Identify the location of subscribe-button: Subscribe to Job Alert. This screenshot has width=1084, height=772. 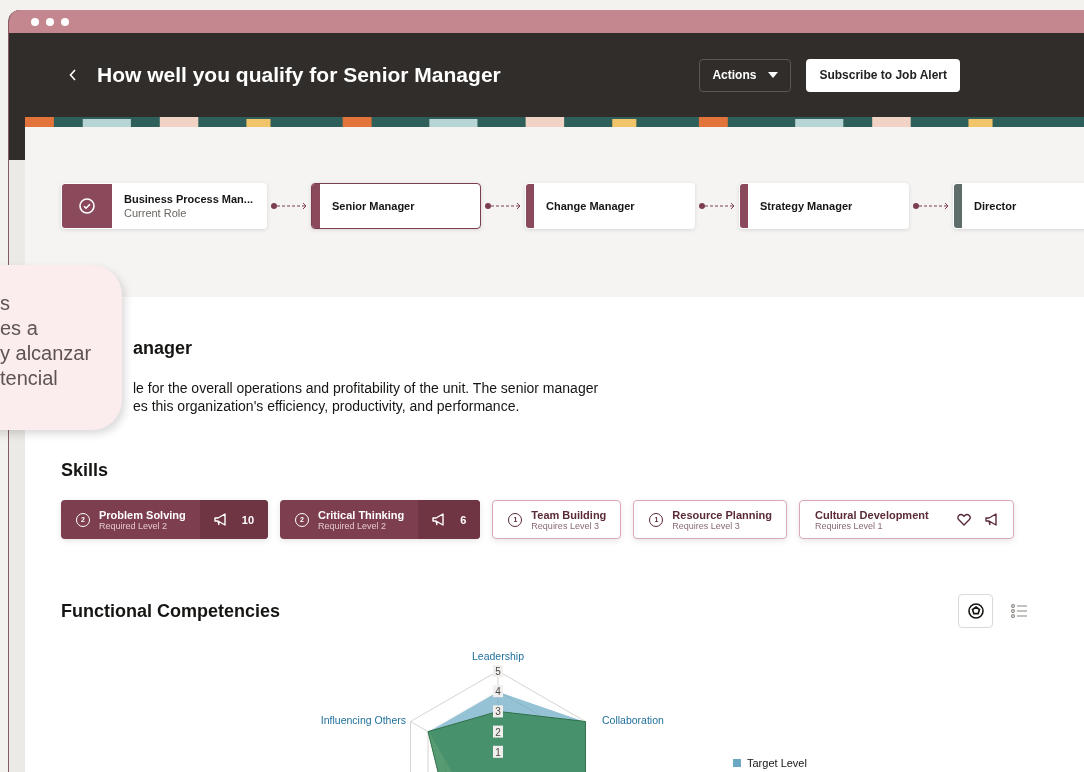
(883, 75).